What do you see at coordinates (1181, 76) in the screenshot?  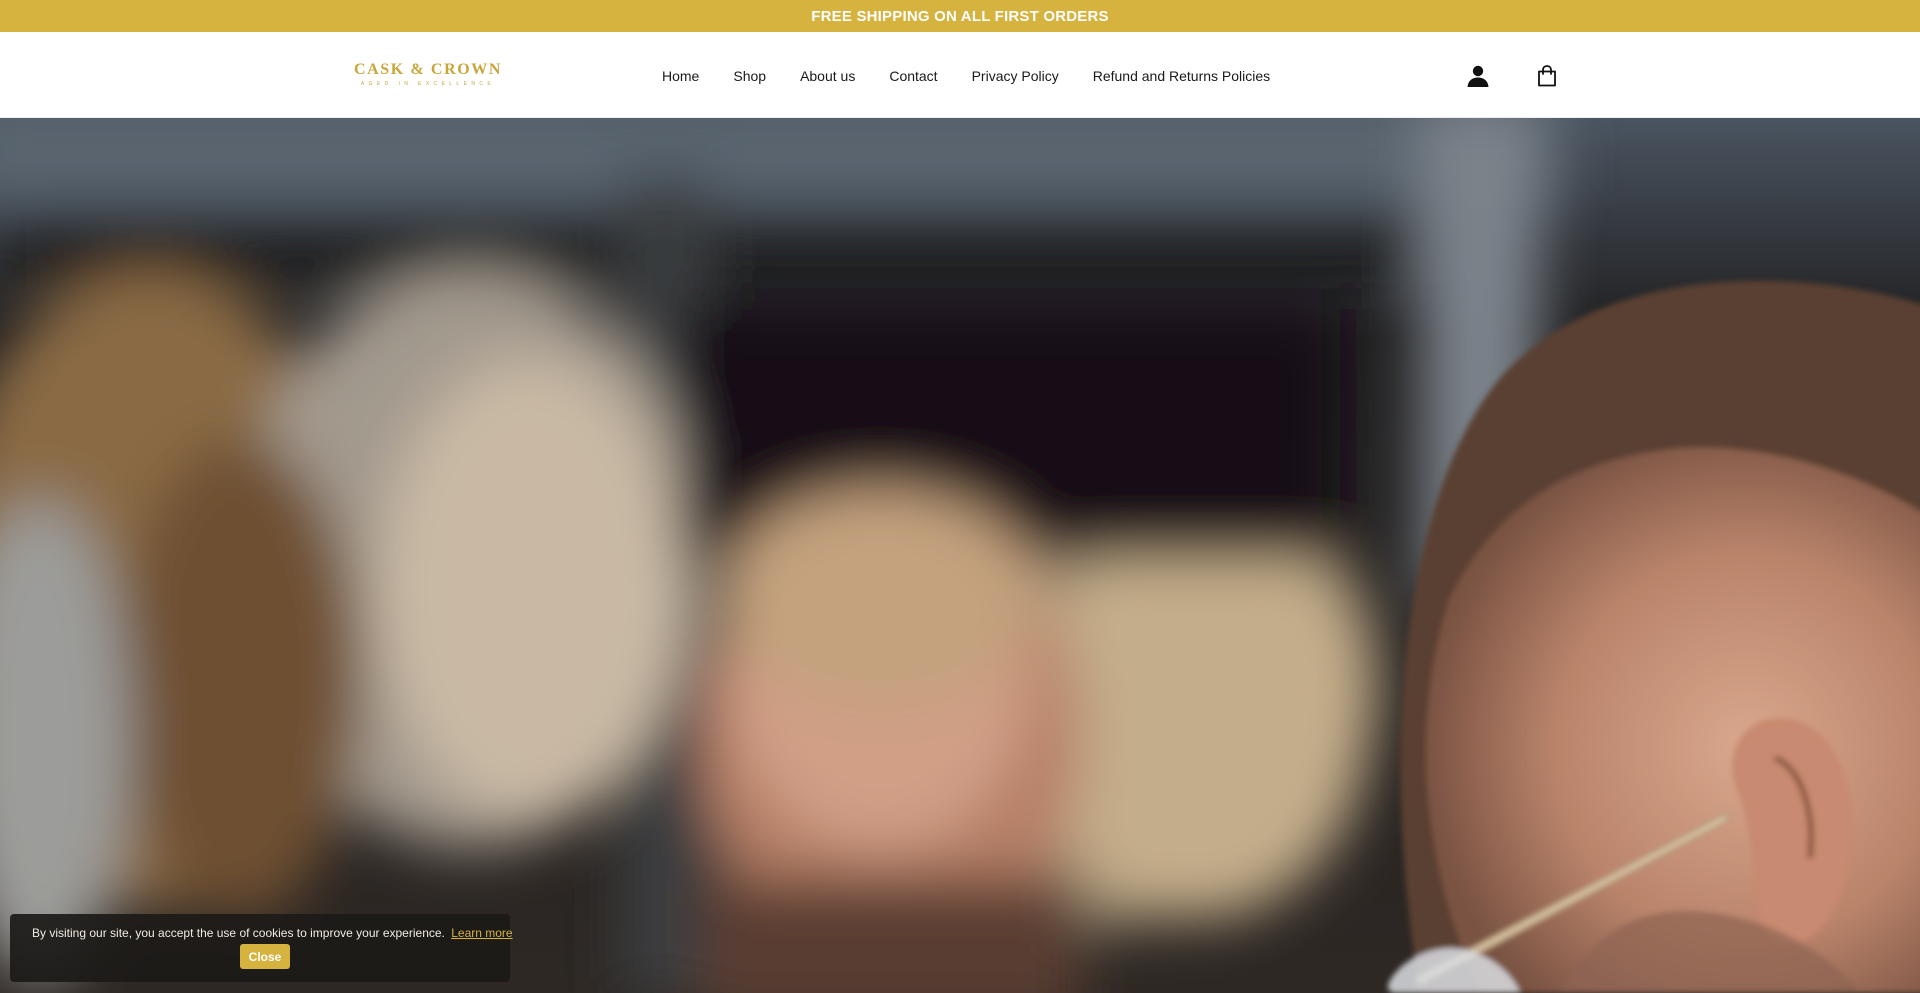 I see `nav-refund-returns: Refund and Returns Policies` at bounding box center [1181, 76].